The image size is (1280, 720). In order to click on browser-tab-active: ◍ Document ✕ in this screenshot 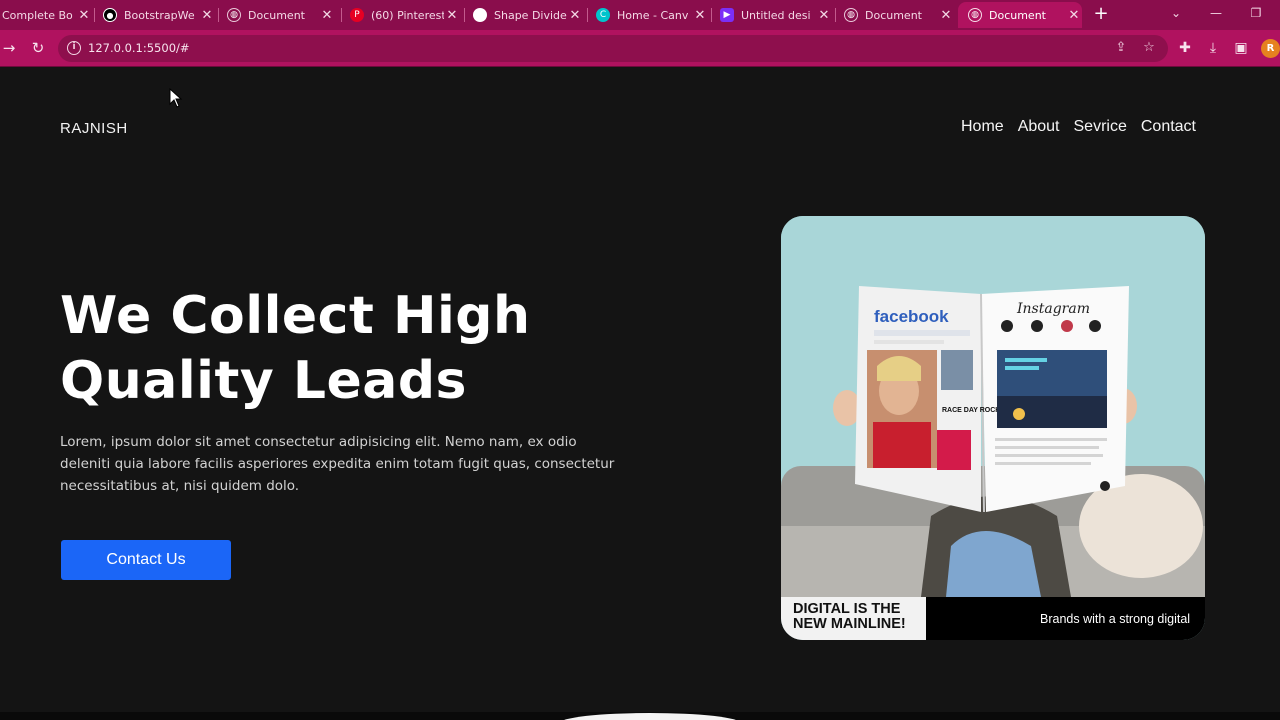, I will do `click(1020, 15)`.